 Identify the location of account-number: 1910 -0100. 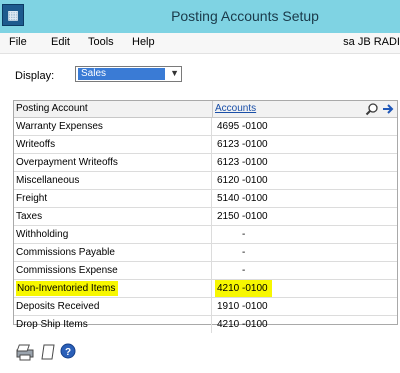
(305, 306).